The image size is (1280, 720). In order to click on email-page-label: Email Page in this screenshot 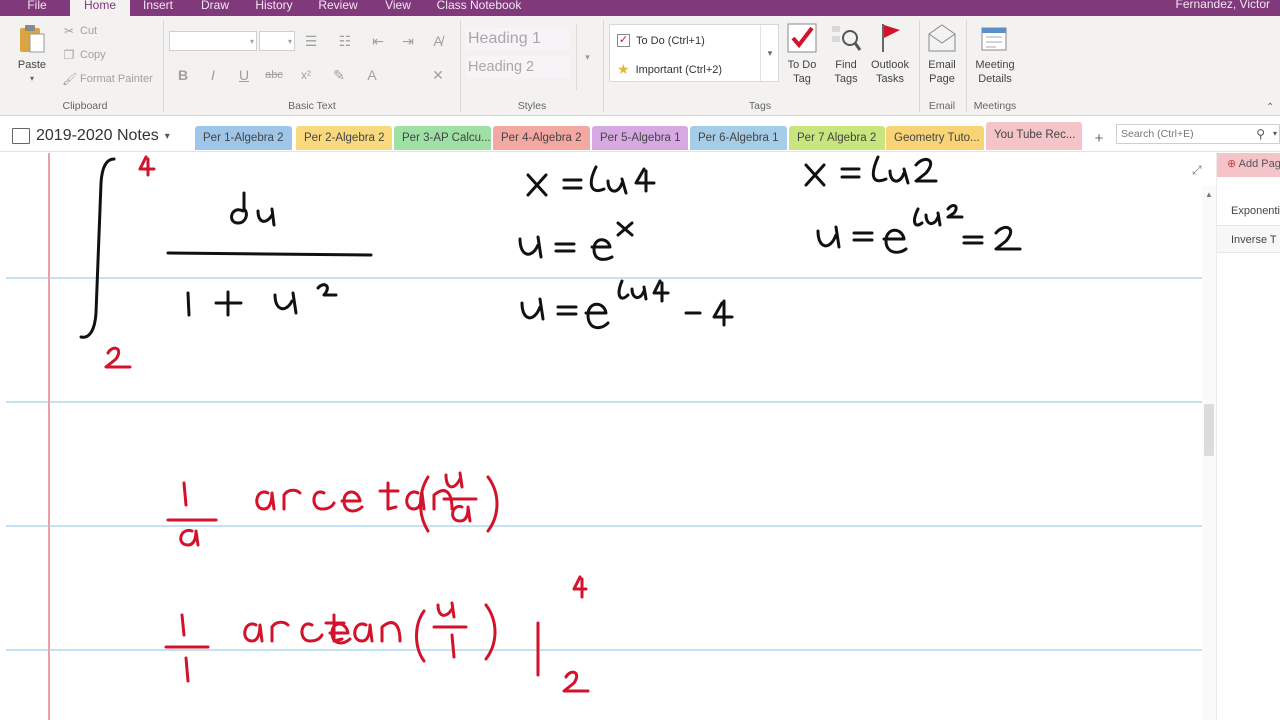, I will do `click(942, 72)`.